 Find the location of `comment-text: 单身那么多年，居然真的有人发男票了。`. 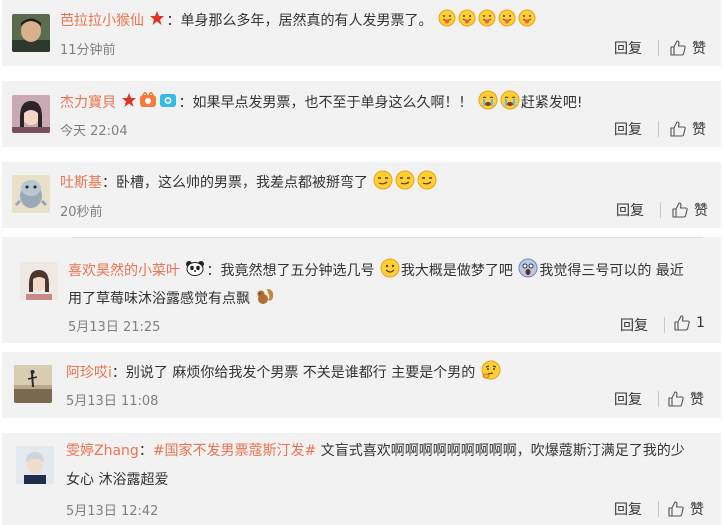

comment-text: 单身那么多年，居然真的有人发男票了。 is located at coordinates (306, 21).